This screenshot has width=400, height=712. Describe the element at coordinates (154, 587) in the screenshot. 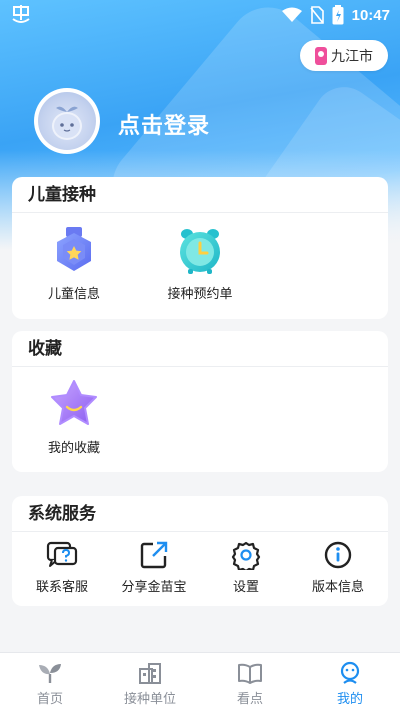

I see `item-label: 分享金苗宝` at that location.